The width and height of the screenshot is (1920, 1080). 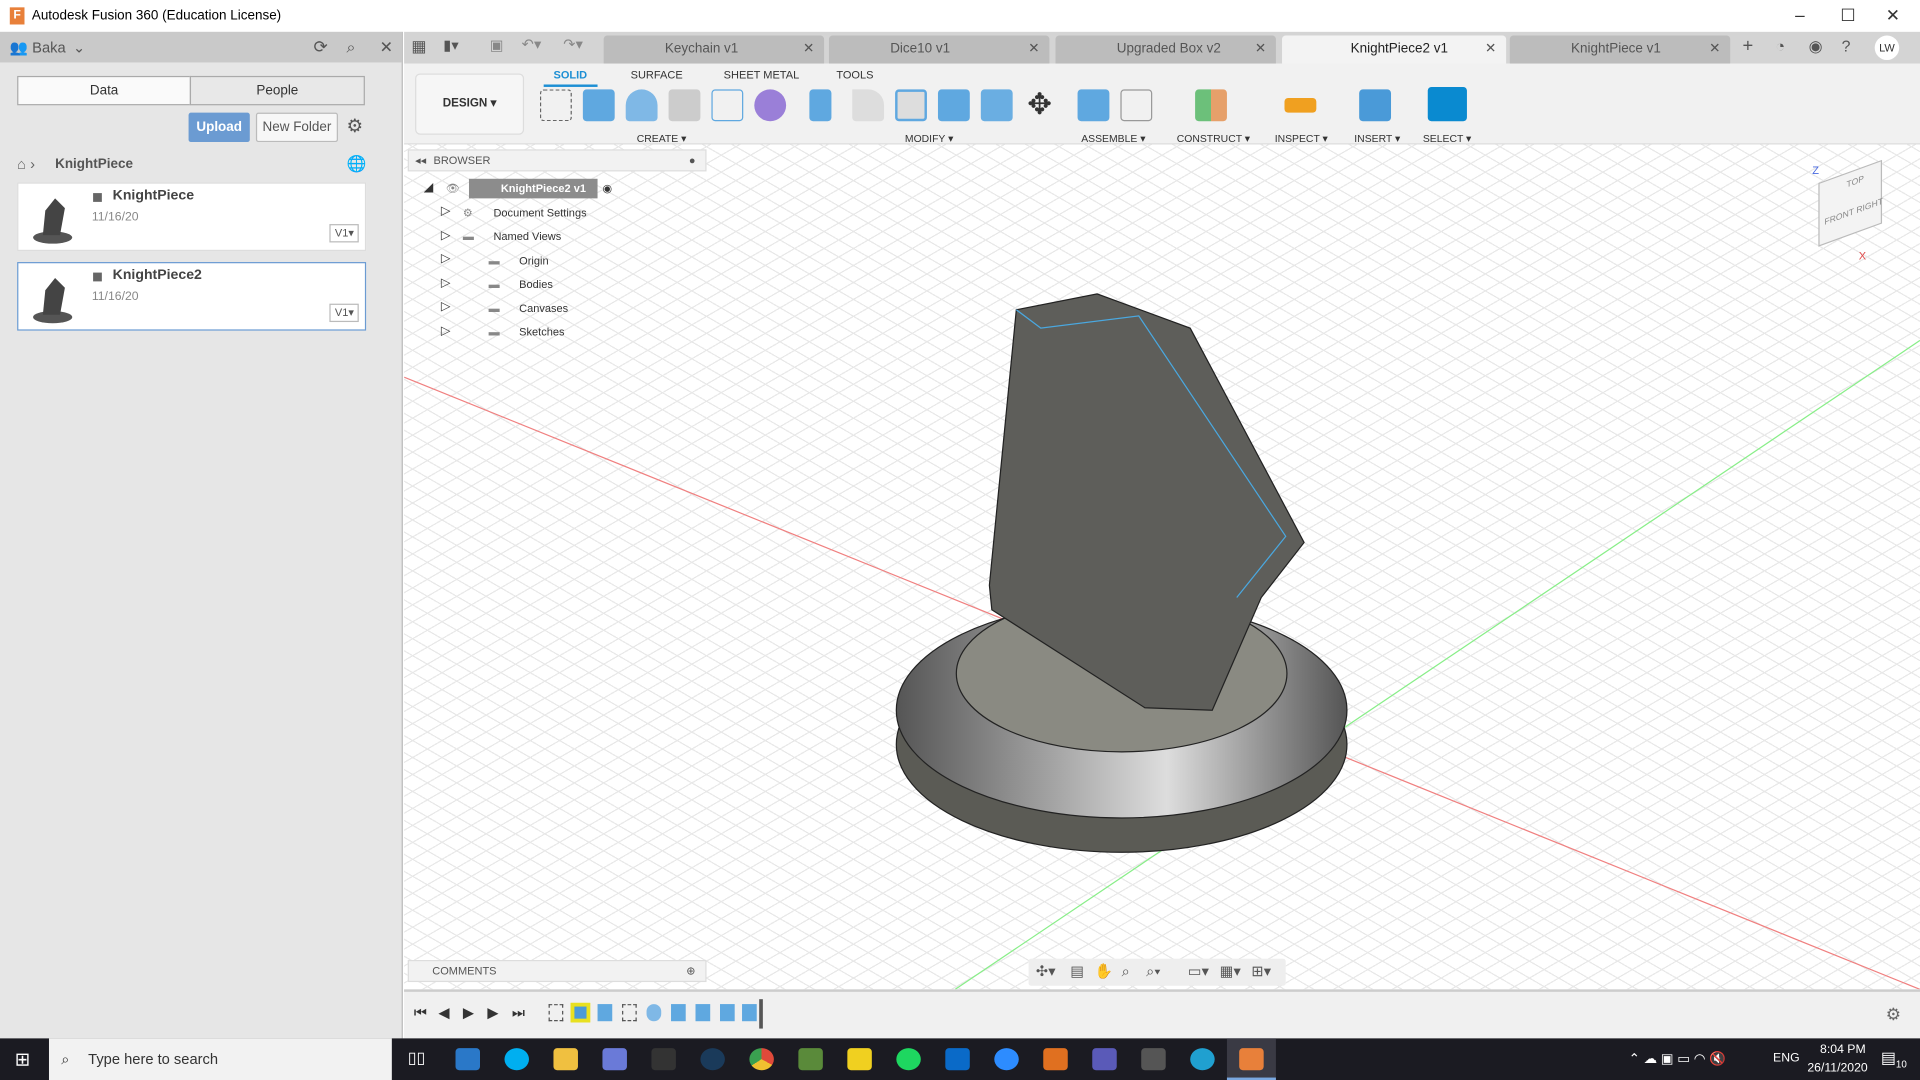 I want to click on measure-icon, so click(x=1300, y=105).